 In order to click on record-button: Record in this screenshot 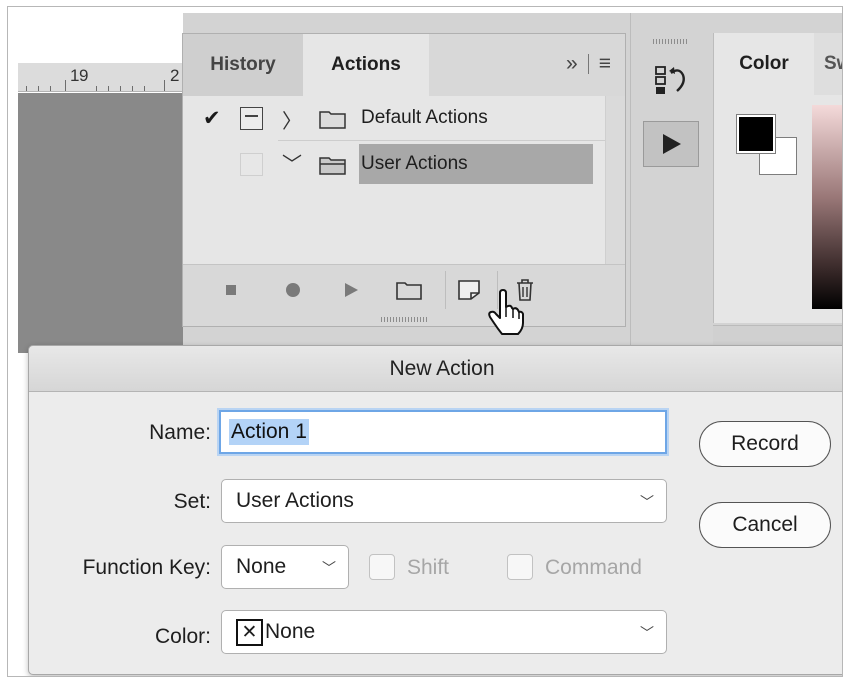, I will do `click(765, 444)`.